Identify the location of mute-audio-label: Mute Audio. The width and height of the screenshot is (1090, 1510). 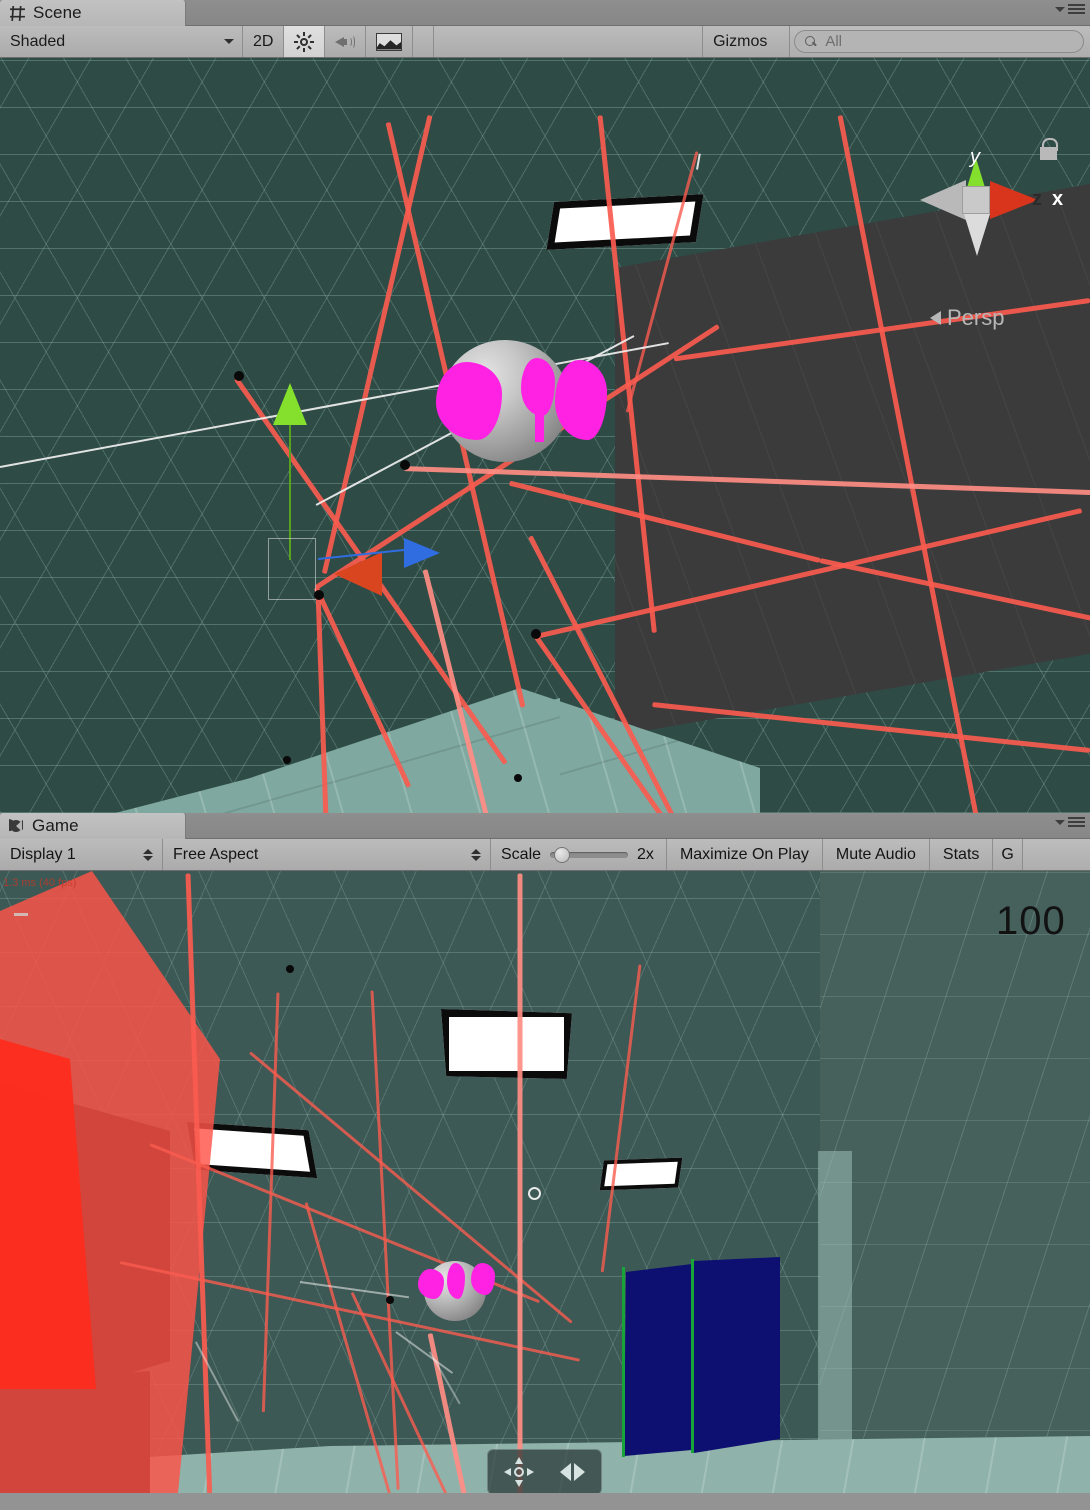
(875, 854).